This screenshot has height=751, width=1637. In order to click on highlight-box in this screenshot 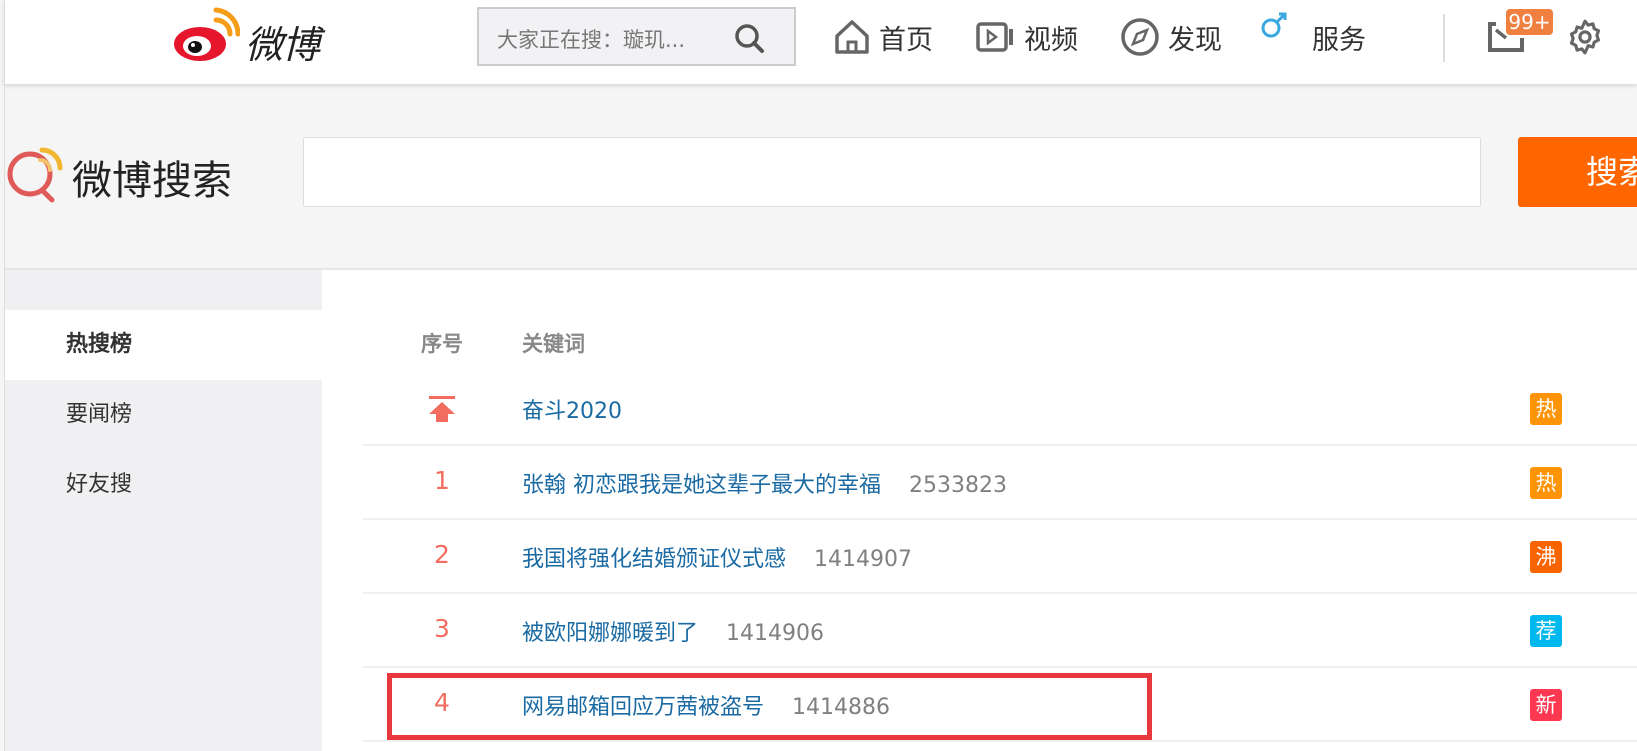, I will do `click(769, 706)`.